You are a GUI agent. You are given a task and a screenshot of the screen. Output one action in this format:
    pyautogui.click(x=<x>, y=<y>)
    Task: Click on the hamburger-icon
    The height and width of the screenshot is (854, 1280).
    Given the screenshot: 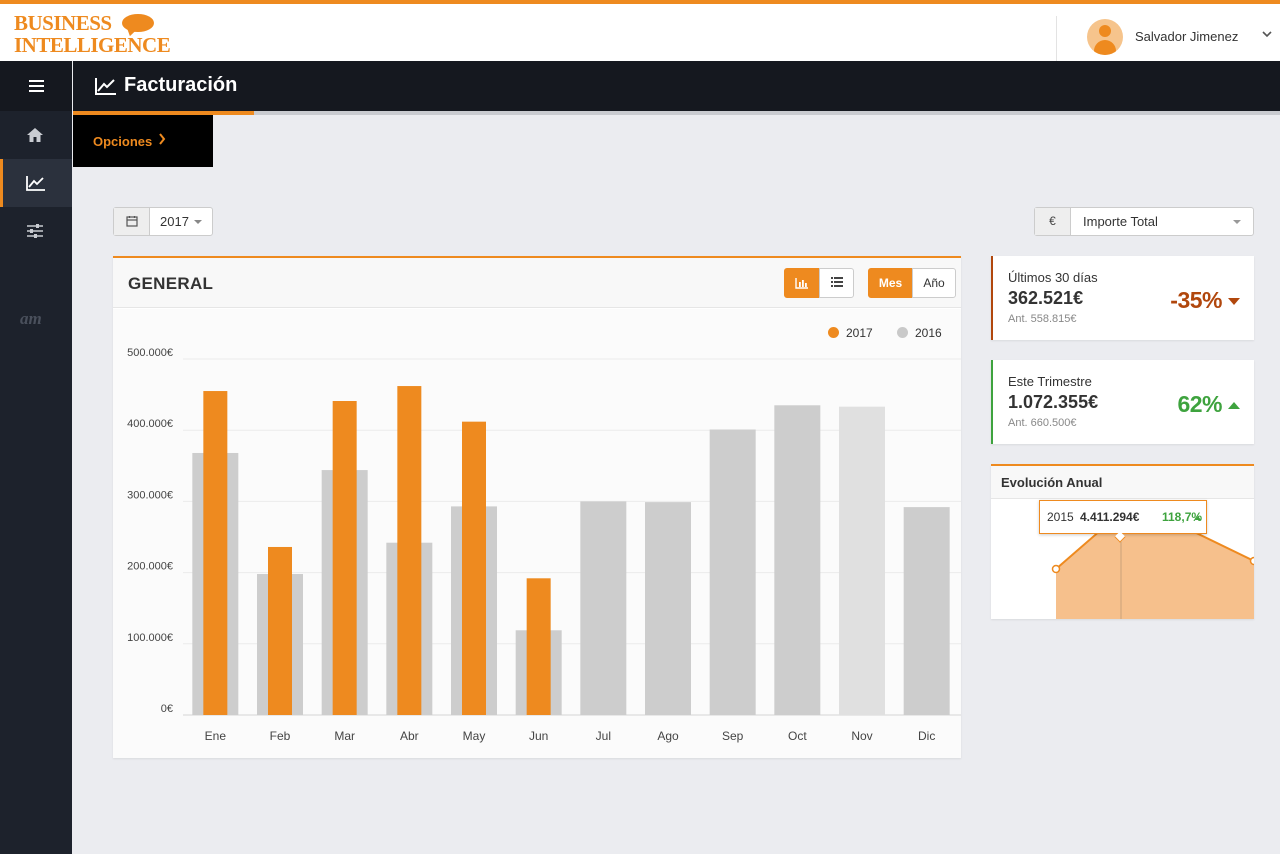 What is the action you would take?
    pyautogui.click(x=36, y=86)
    